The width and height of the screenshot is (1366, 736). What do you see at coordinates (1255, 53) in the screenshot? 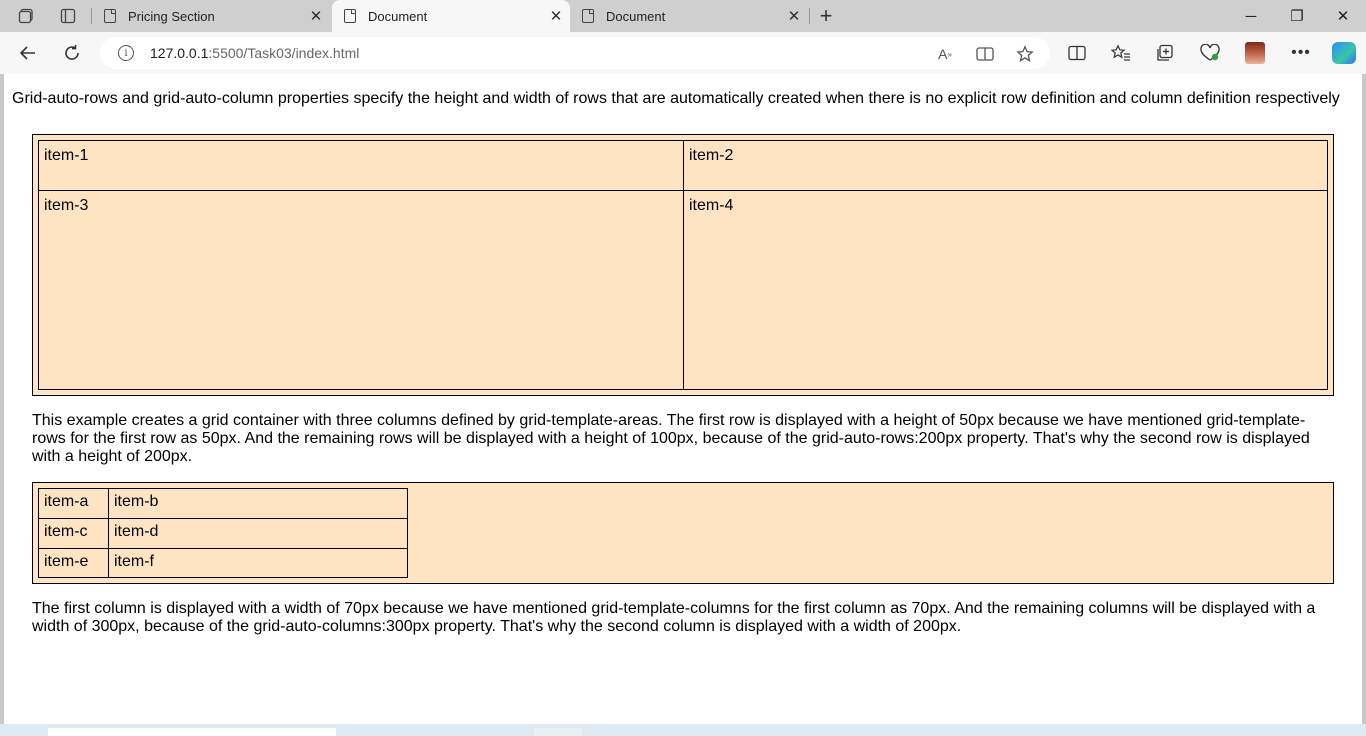
I see `profile-avatar` at bounding box center [1255, 53].